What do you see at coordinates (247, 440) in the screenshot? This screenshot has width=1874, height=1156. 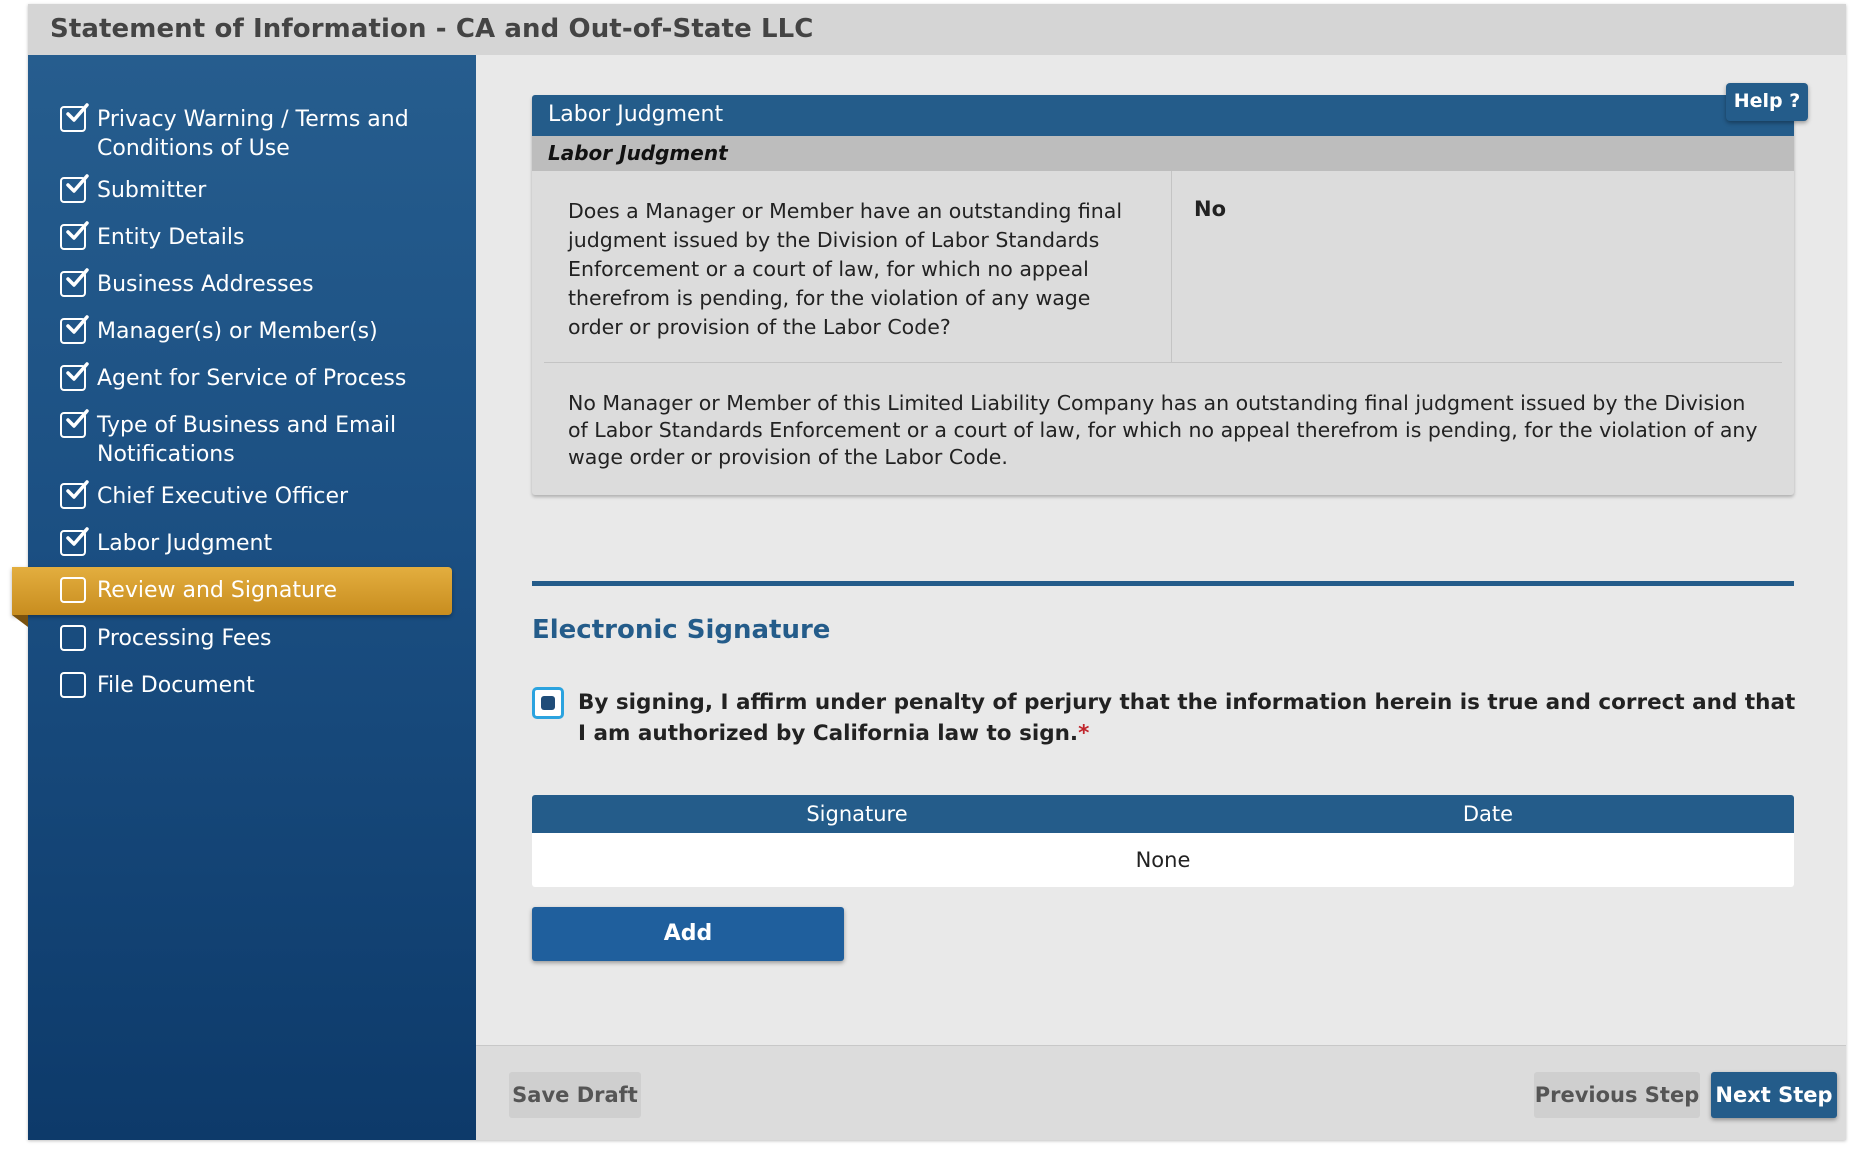 I see `sidebar-item-label: Type of Business and Email Notifications` at bounding box center [247, 440].